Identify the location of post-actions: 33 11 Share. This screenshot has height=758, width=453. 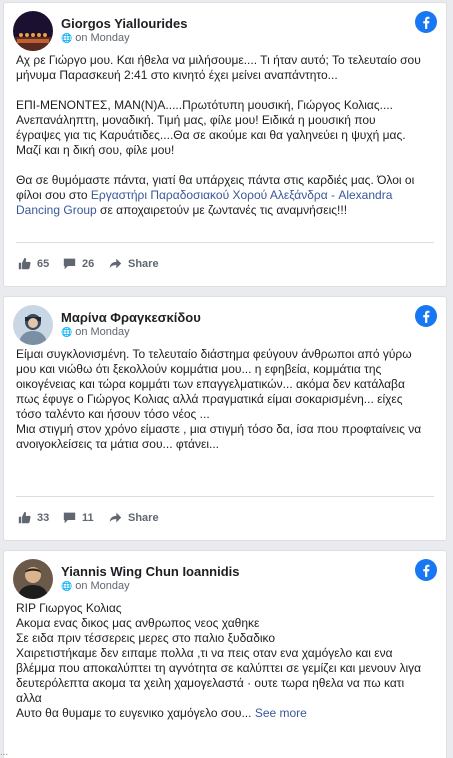
(225, 518).